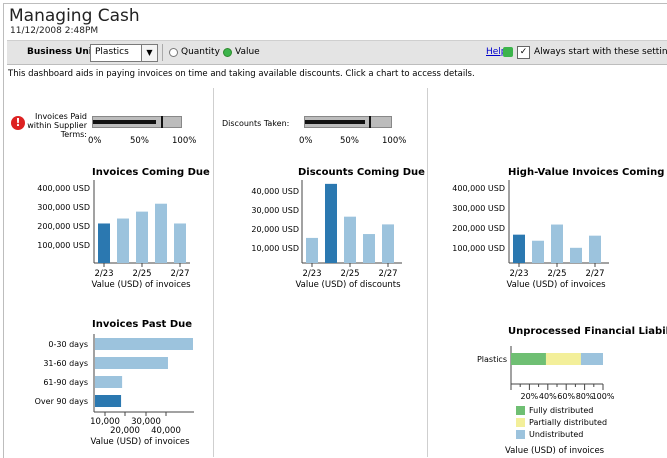 This screenshot has width=667, height=458. I want to click on high-value-invoices-ytick-label: 300,000 USD, so click(478, 208).